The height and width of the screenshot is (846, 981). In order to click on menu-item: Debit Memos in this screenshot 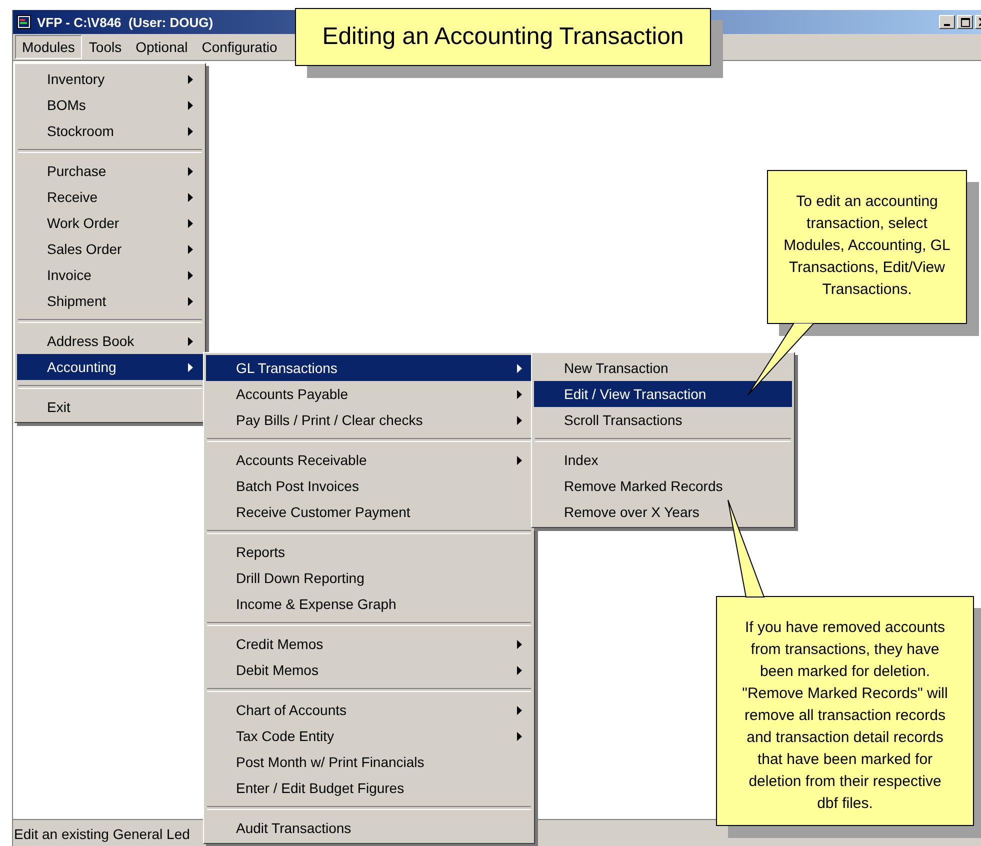, I will do `click(369, 670)`.